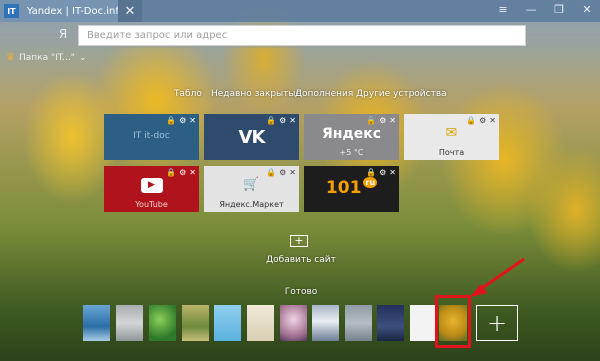  I want to click on crown-icon: ♛, so click(10, 57).